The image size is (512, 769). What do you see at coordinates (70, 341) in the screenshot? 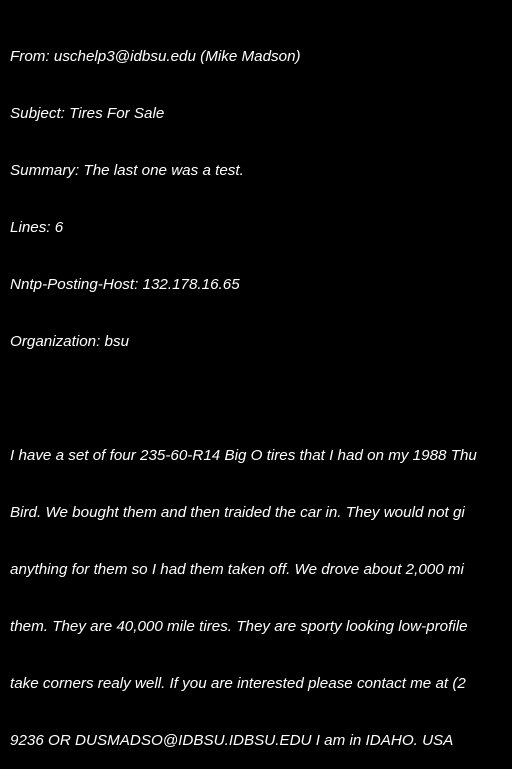
I see `organization-header: Organization: bsu` at bounding box center [70, 341].